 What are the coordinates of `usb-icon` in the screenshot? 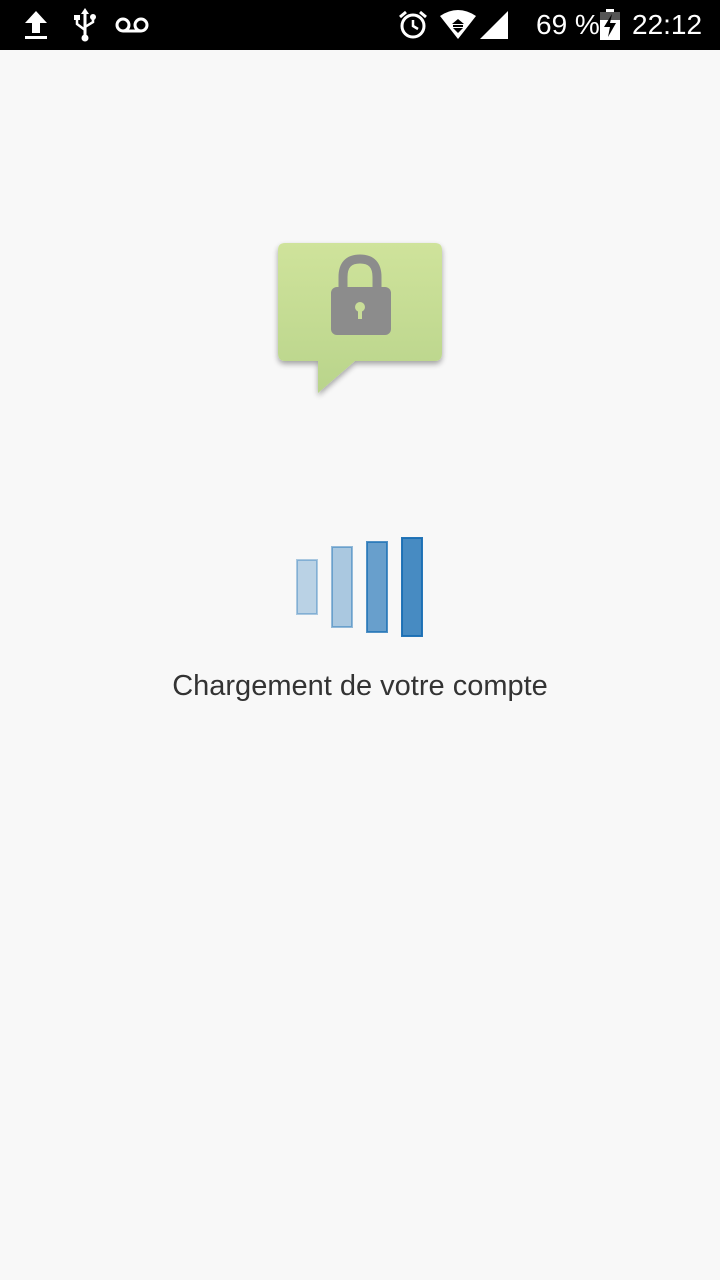 It's located at (85, 25).